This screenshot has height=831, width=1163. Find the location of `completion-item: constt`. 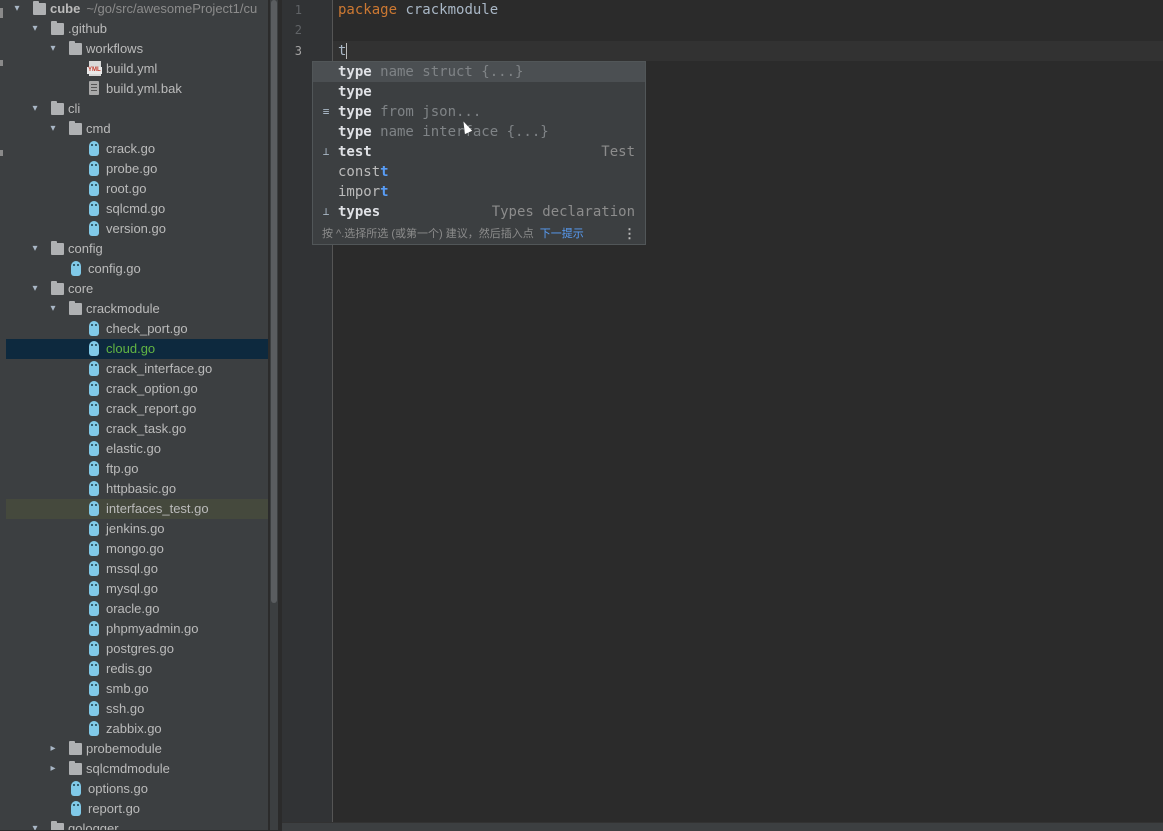

completion-item: constt is located at coordinates (479, 172).